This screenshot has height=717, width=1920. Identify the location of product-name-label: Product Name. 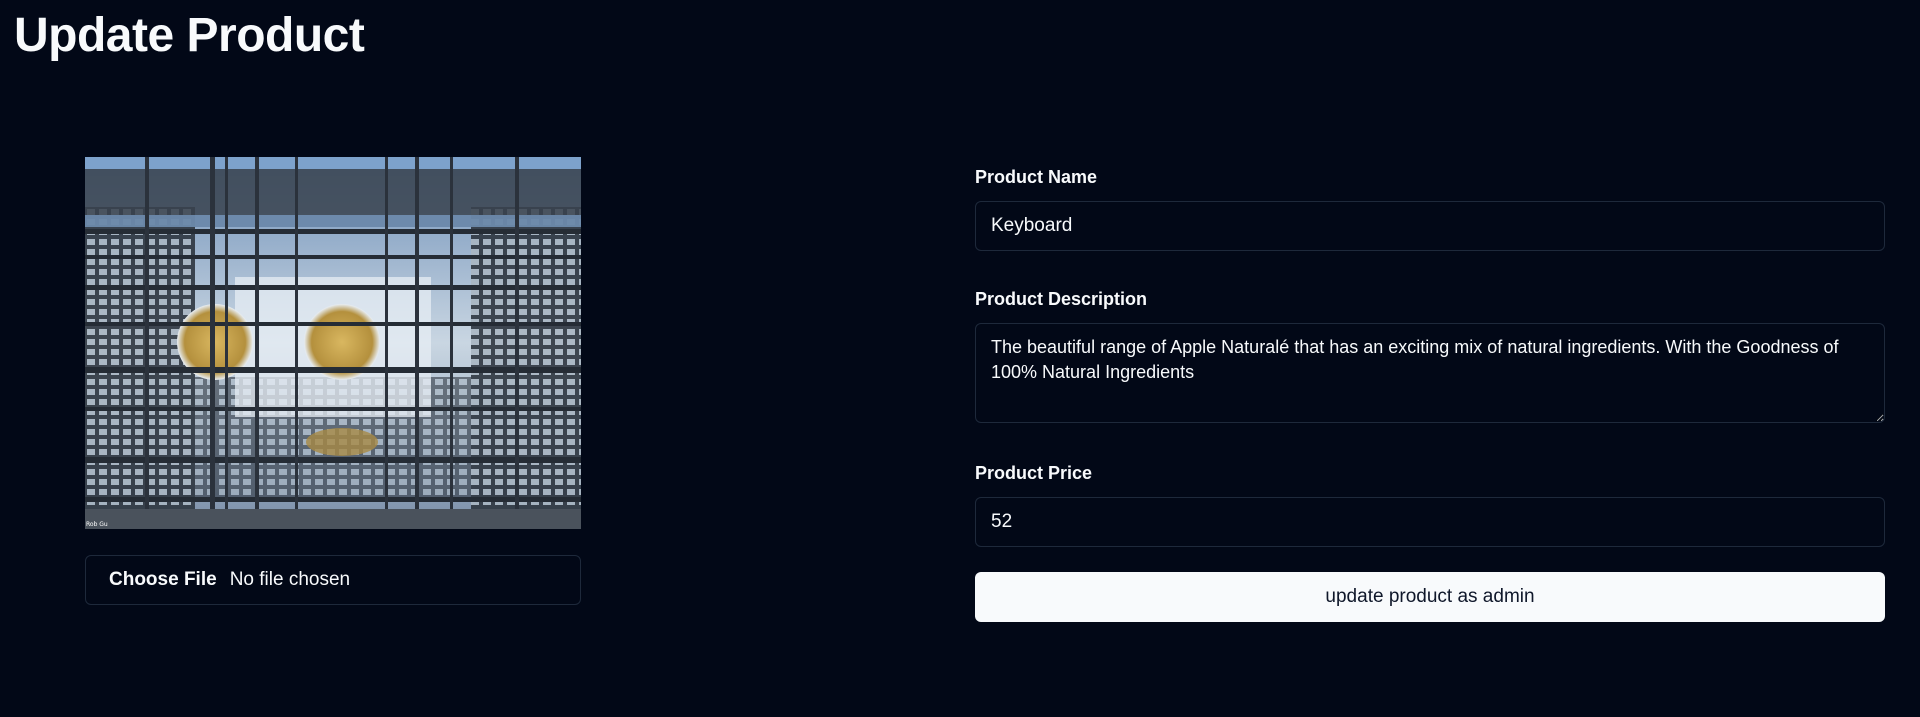
(1036, 177).